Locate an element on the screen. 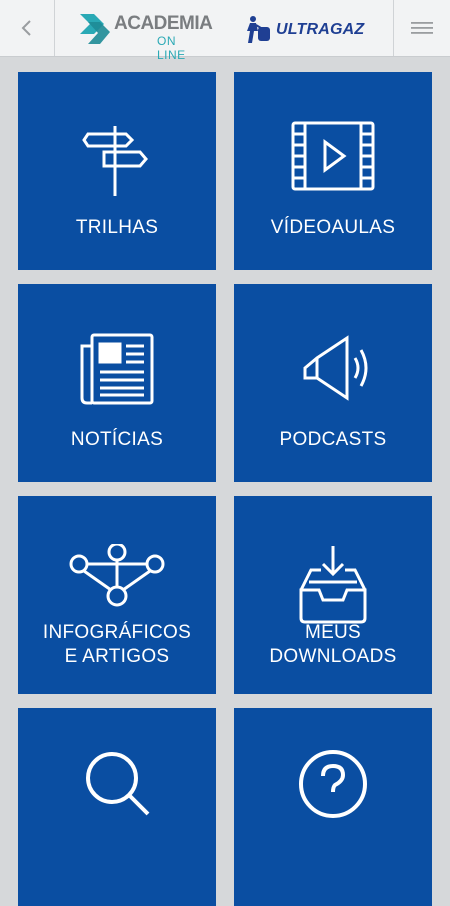  tile-label: TRILHAS is located at coordinates (117, 227).